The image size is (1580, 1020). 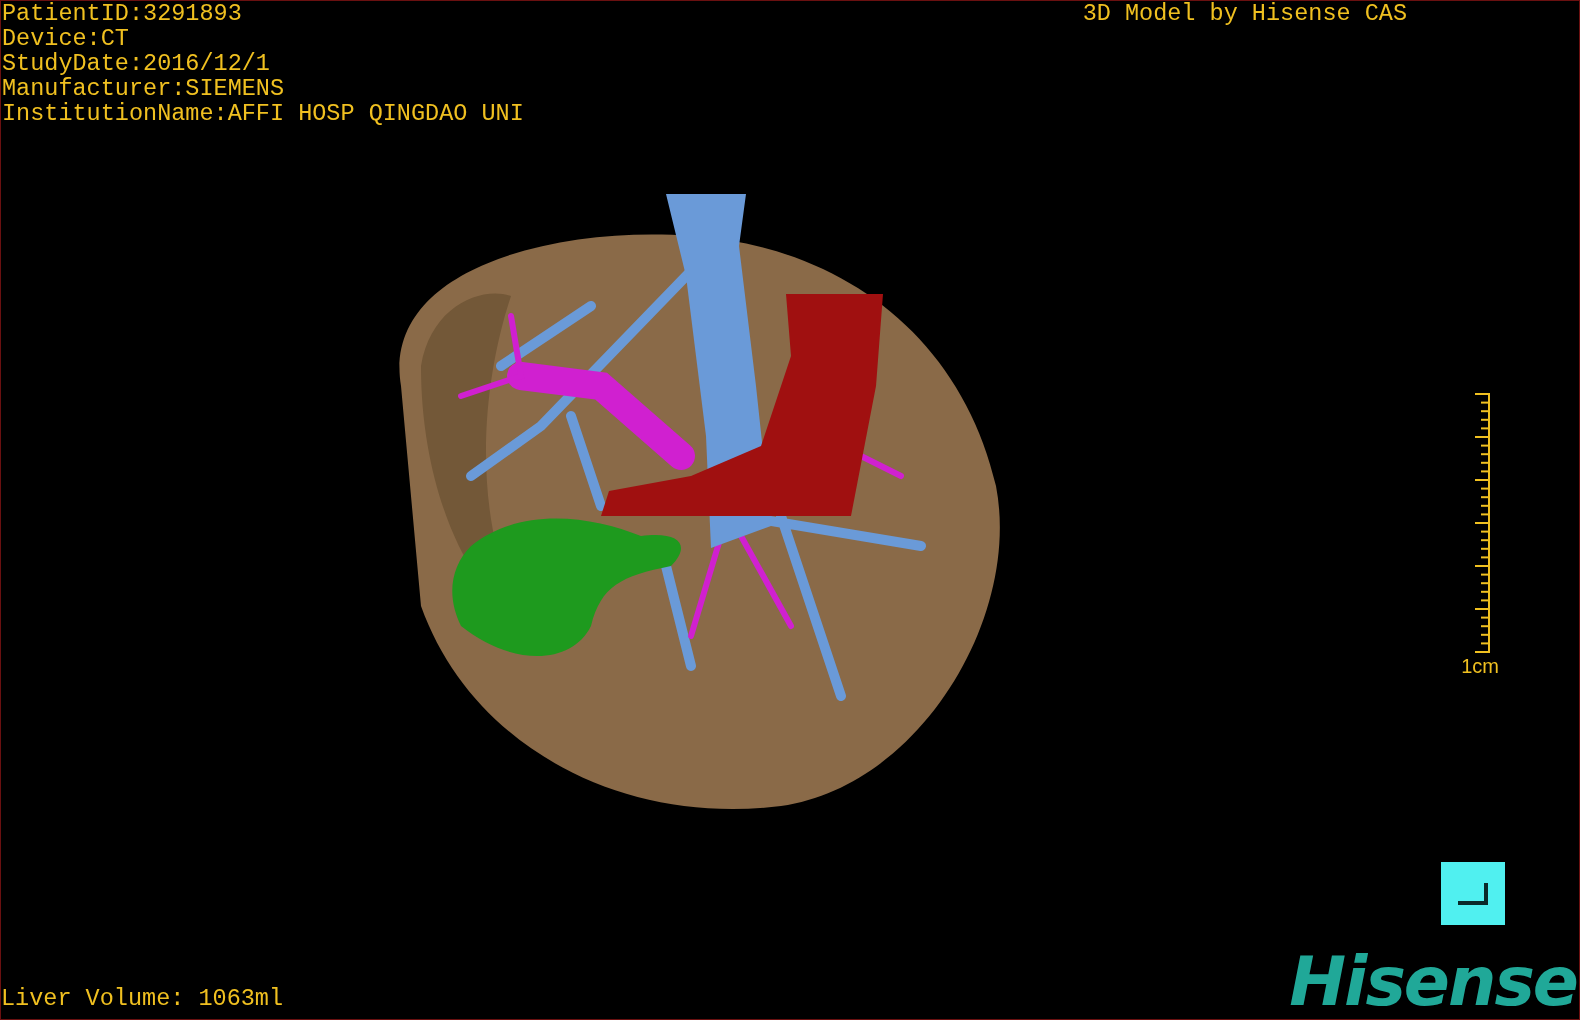 What do you see at coordinates (263, 113) in the screenshot?
I see `study-info-line: InstitutionName:AFFI HOSP QINGDAO UNI` at bounding box center [263, 113].